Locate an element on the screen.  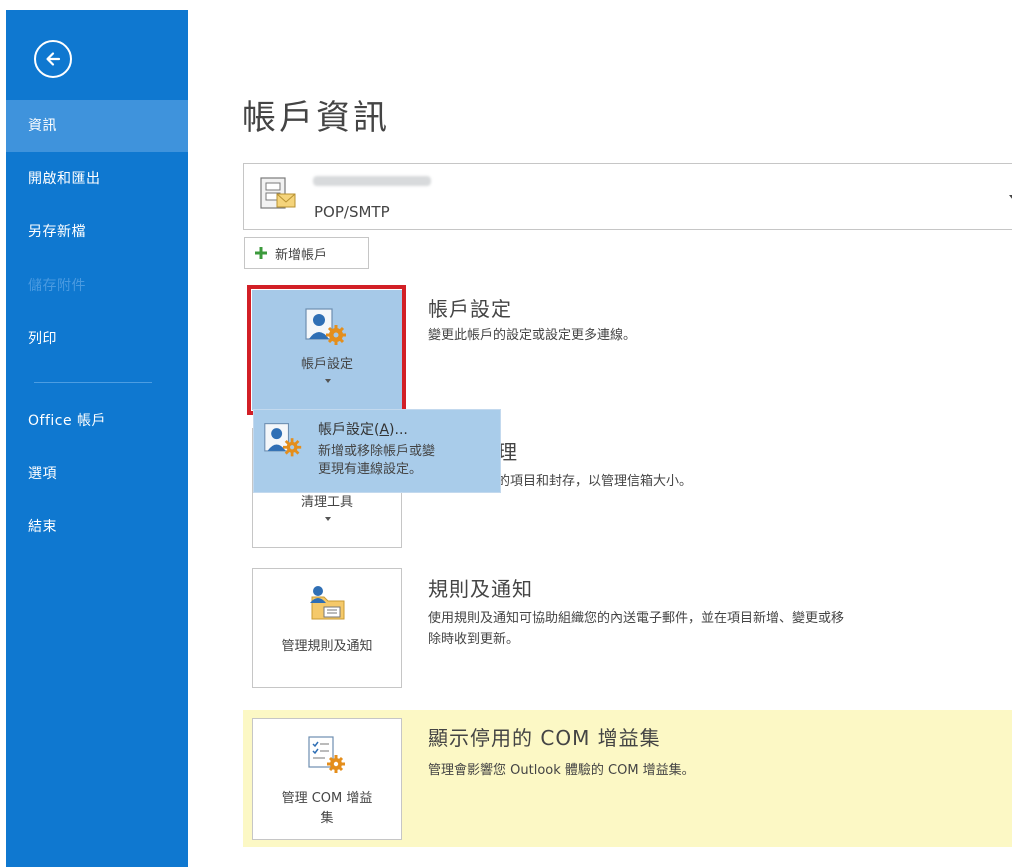
account-settings-dropdown: 帳戶設定(A)... 新增或移除帳戶或變 更現有連線設定。 is located at coordinates (377, 451).